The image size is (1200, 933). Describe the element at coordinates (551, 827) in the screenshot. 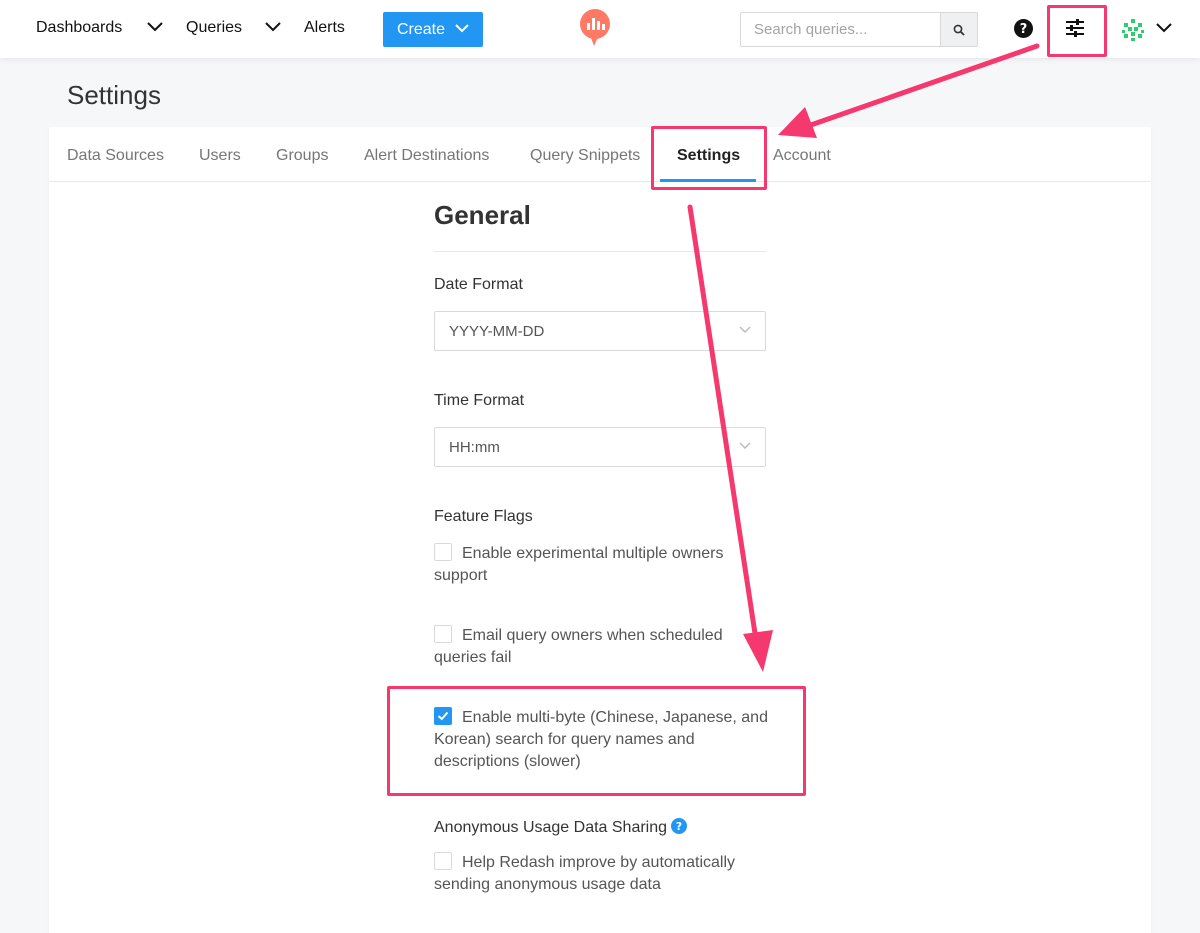

I see `usage-sharing-text: Anonymous Usage Data Sharing` at that location.